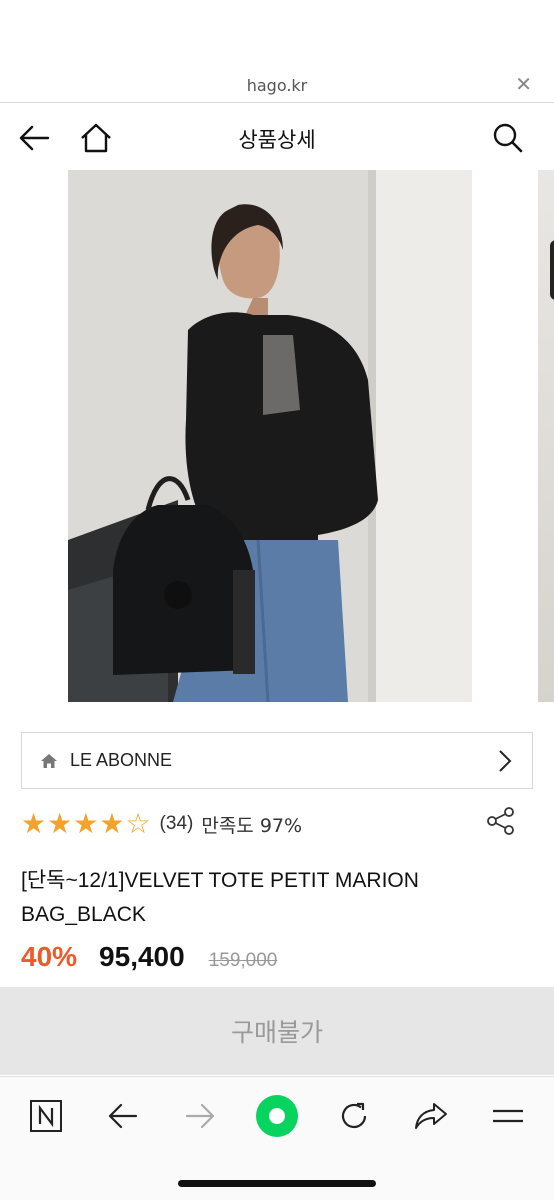 This screenshot has height=1200, width=554. What do you see at coordinates (508, 1116) in the screenshot?
I see `menu-icon` at bounding box center [508, 1116].